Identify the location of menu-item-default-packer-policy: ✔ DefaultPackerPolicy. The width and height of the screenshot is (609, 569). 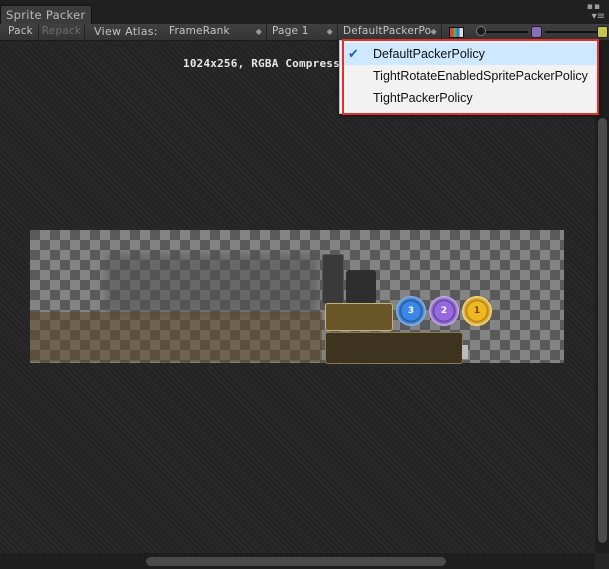
(469, 54).